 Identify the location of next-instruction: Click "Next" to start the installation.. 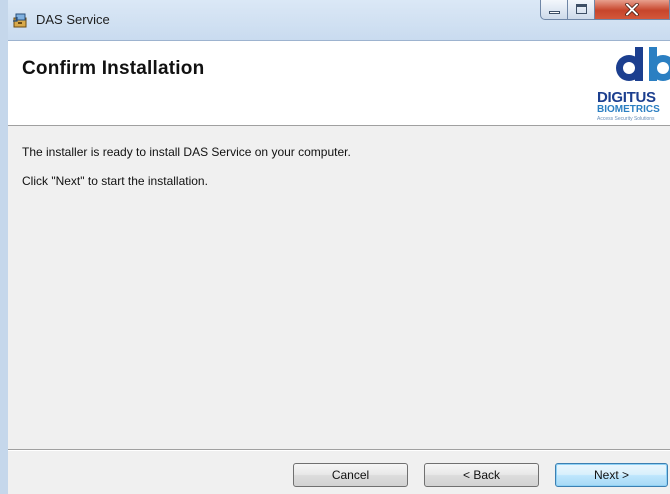
(115, 181).